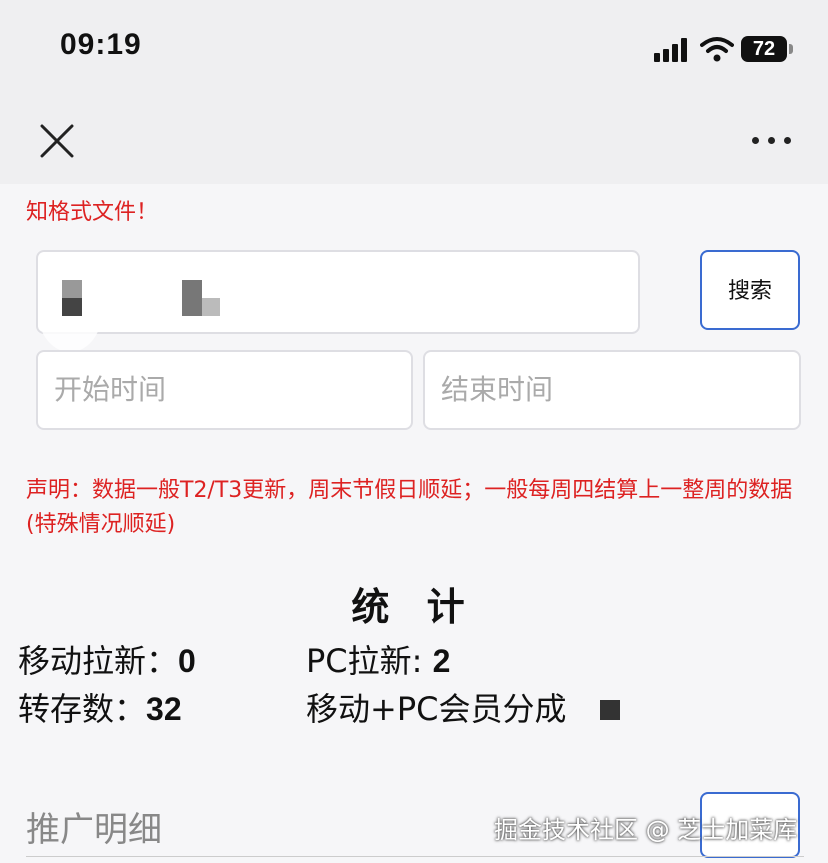 This screenshot has height=863, width=828. What do you see at coordinates (369, 661) in the screenshot?
I see `stat-label: PC拉新:` at bounding box center [369, 661].